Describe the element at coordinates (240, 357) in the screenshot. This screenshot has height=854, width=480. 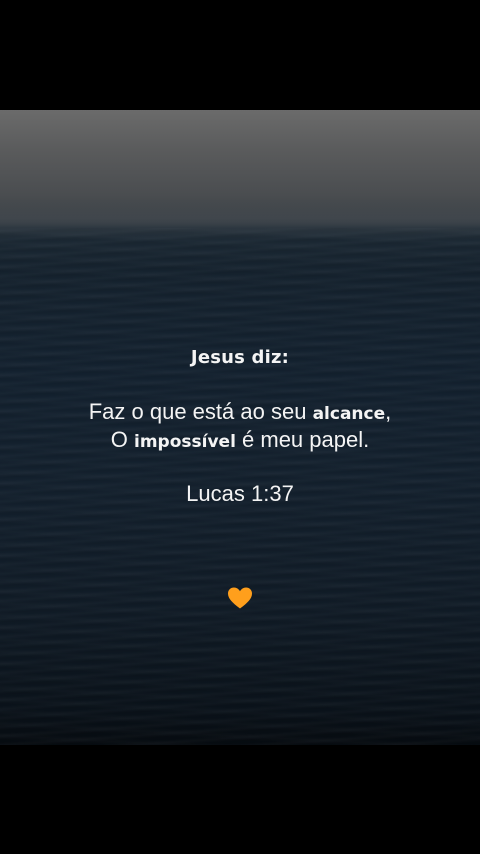
I see `quote-heading: Jesus diz:` at that location.